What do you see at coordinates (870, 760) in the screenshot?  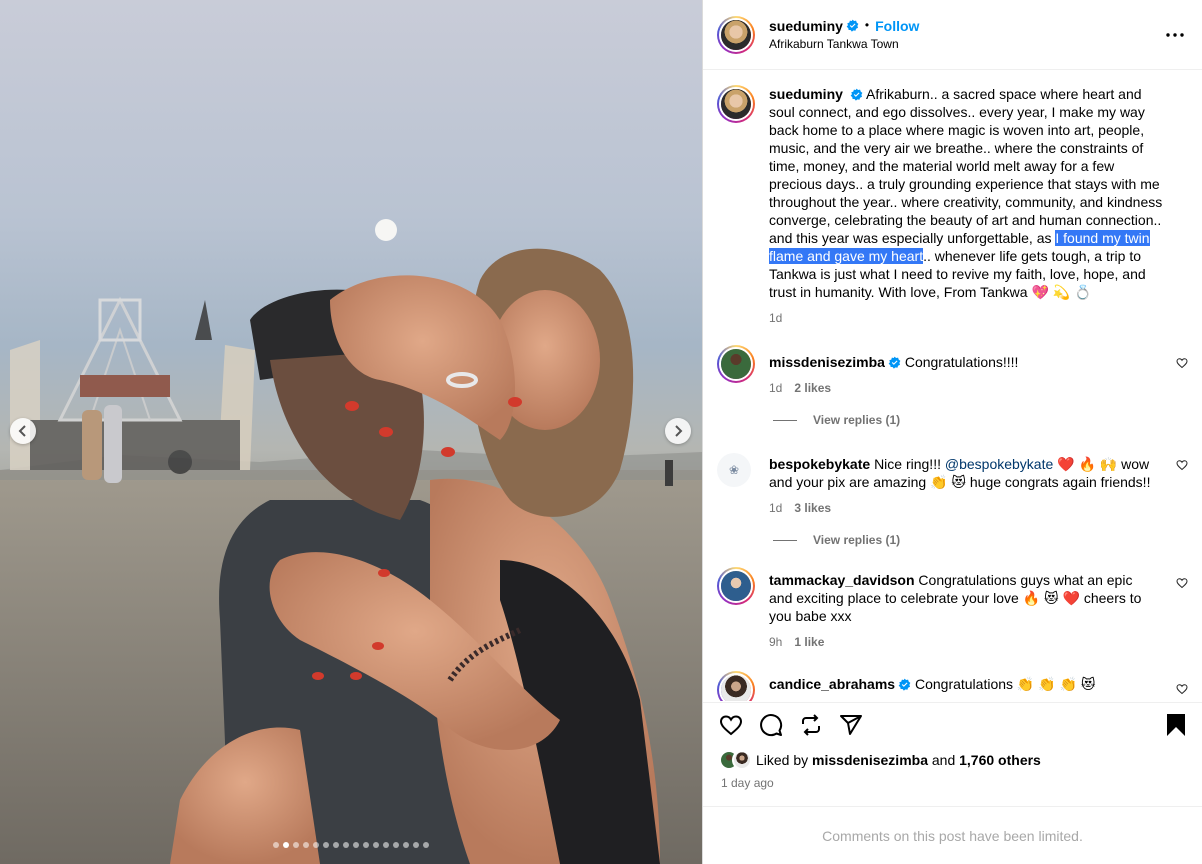 I see `likes-user: missdenisezimba` at bounding box center [870, 760].